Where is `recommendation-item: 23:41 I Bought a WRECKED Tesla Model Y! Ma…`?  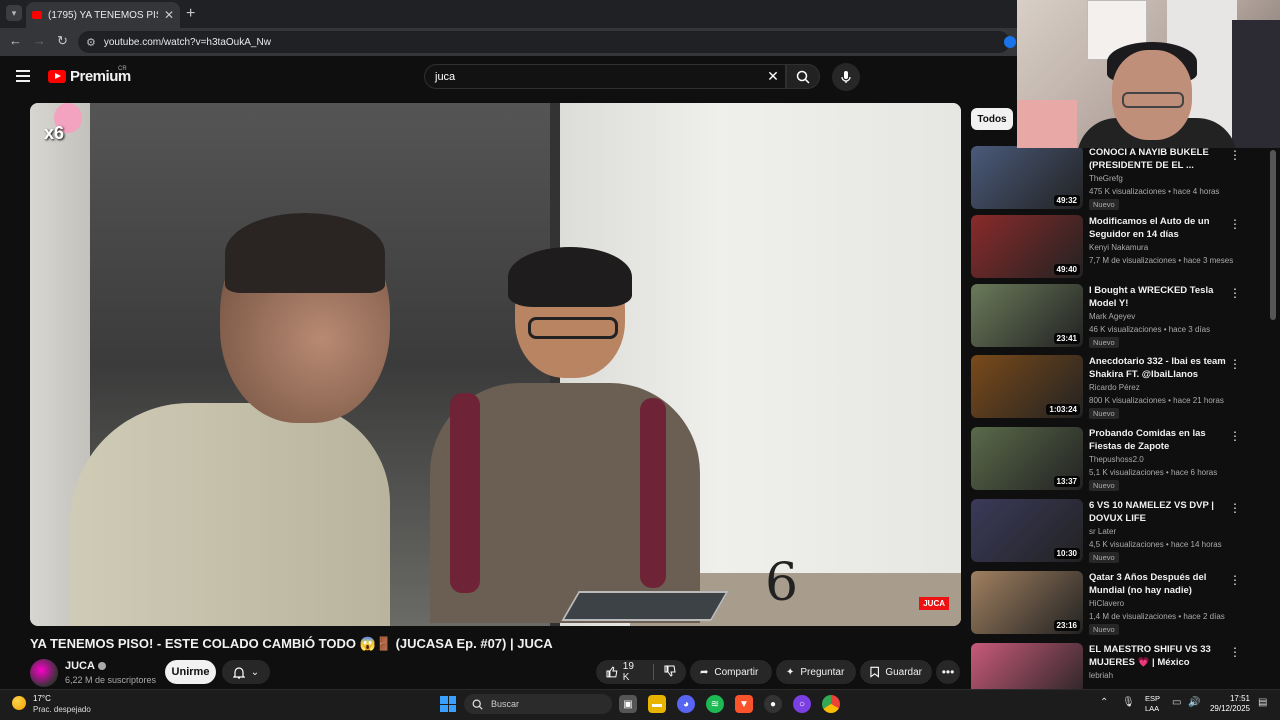
recommendation-item: 23:41 I Bought a WRECKED Tesla Model Y! Ma… is located at coordinates (1111, 317).